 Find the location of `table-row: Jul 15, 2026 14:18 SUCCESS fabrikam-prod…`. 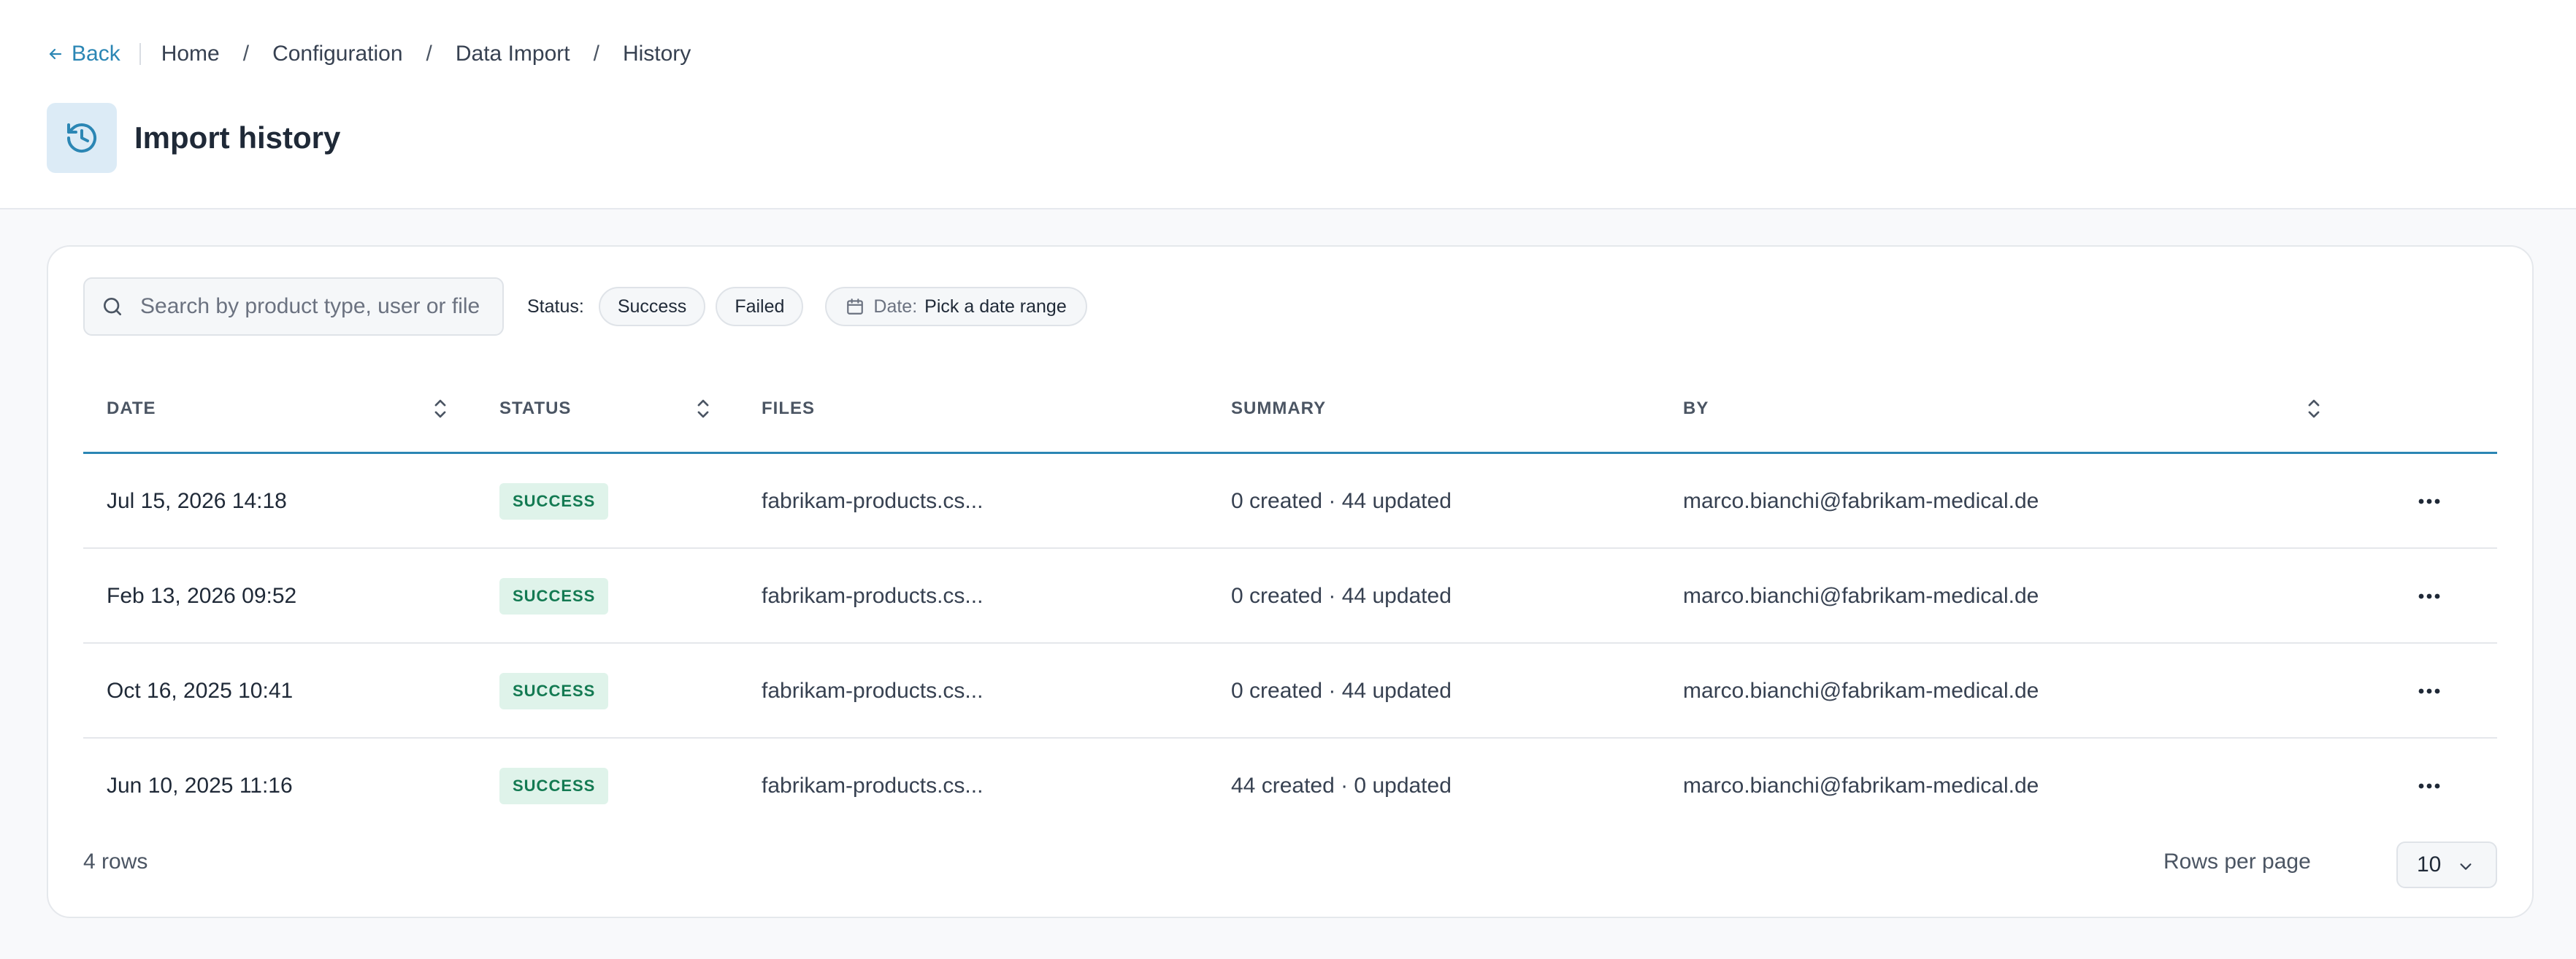

table-row: Jul 15, 2026 14:18 SUCCESS fabrikam-prod… is located at coordinates (1290, 502).